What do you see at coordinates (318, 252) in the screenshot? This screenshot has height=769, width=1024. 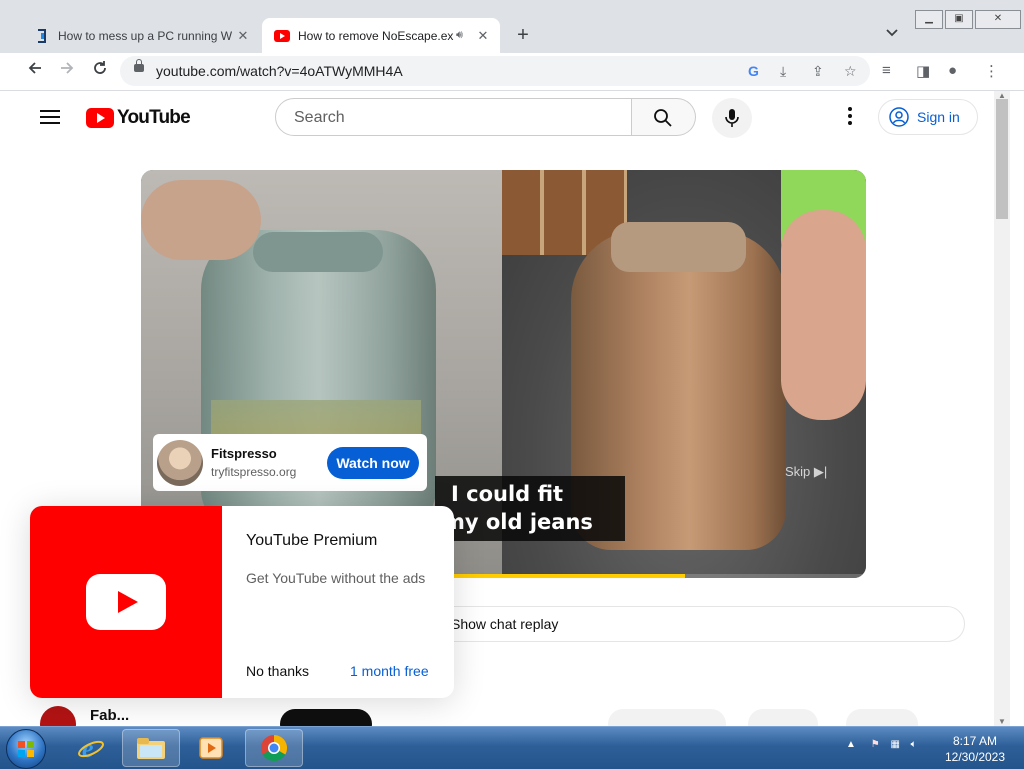 I see `video-jar-neck` at bounding box center [318, 252].